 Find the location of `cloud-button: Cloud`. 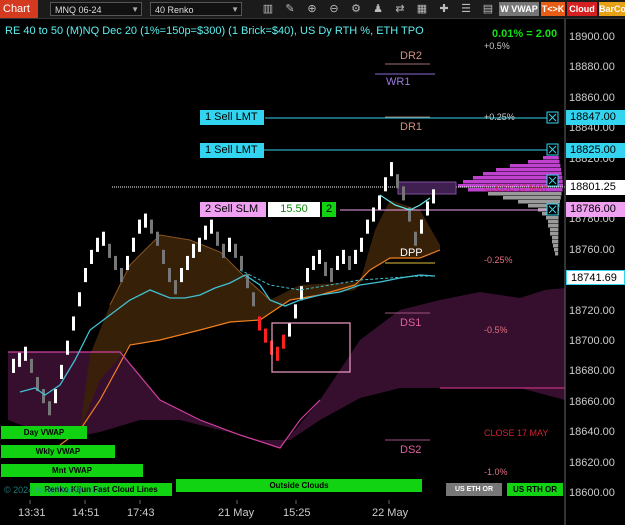

cloud-button: Cloud is located at coordinates (582, 9).